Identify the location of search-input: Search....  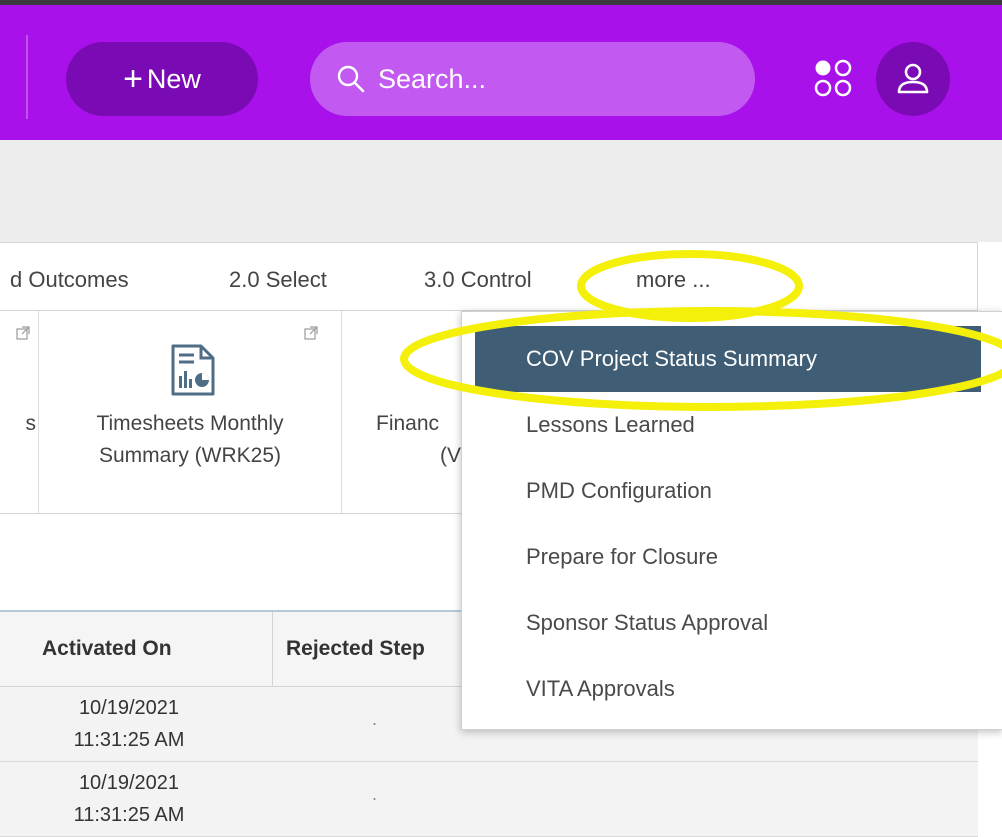
(532, 79).